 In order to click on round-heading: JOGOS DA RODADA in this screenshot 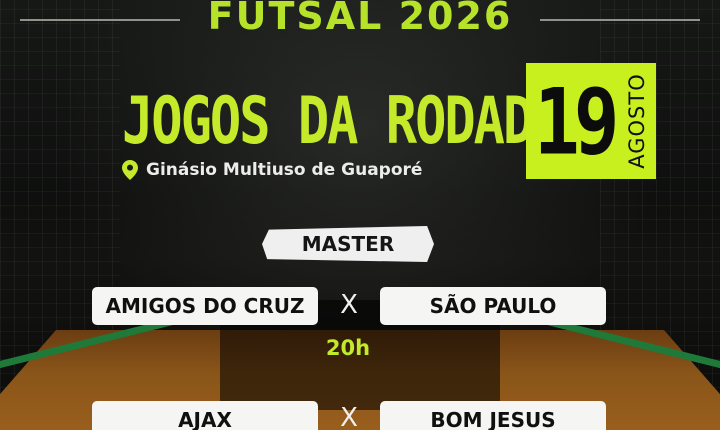, I will do `click(343, 121)`.